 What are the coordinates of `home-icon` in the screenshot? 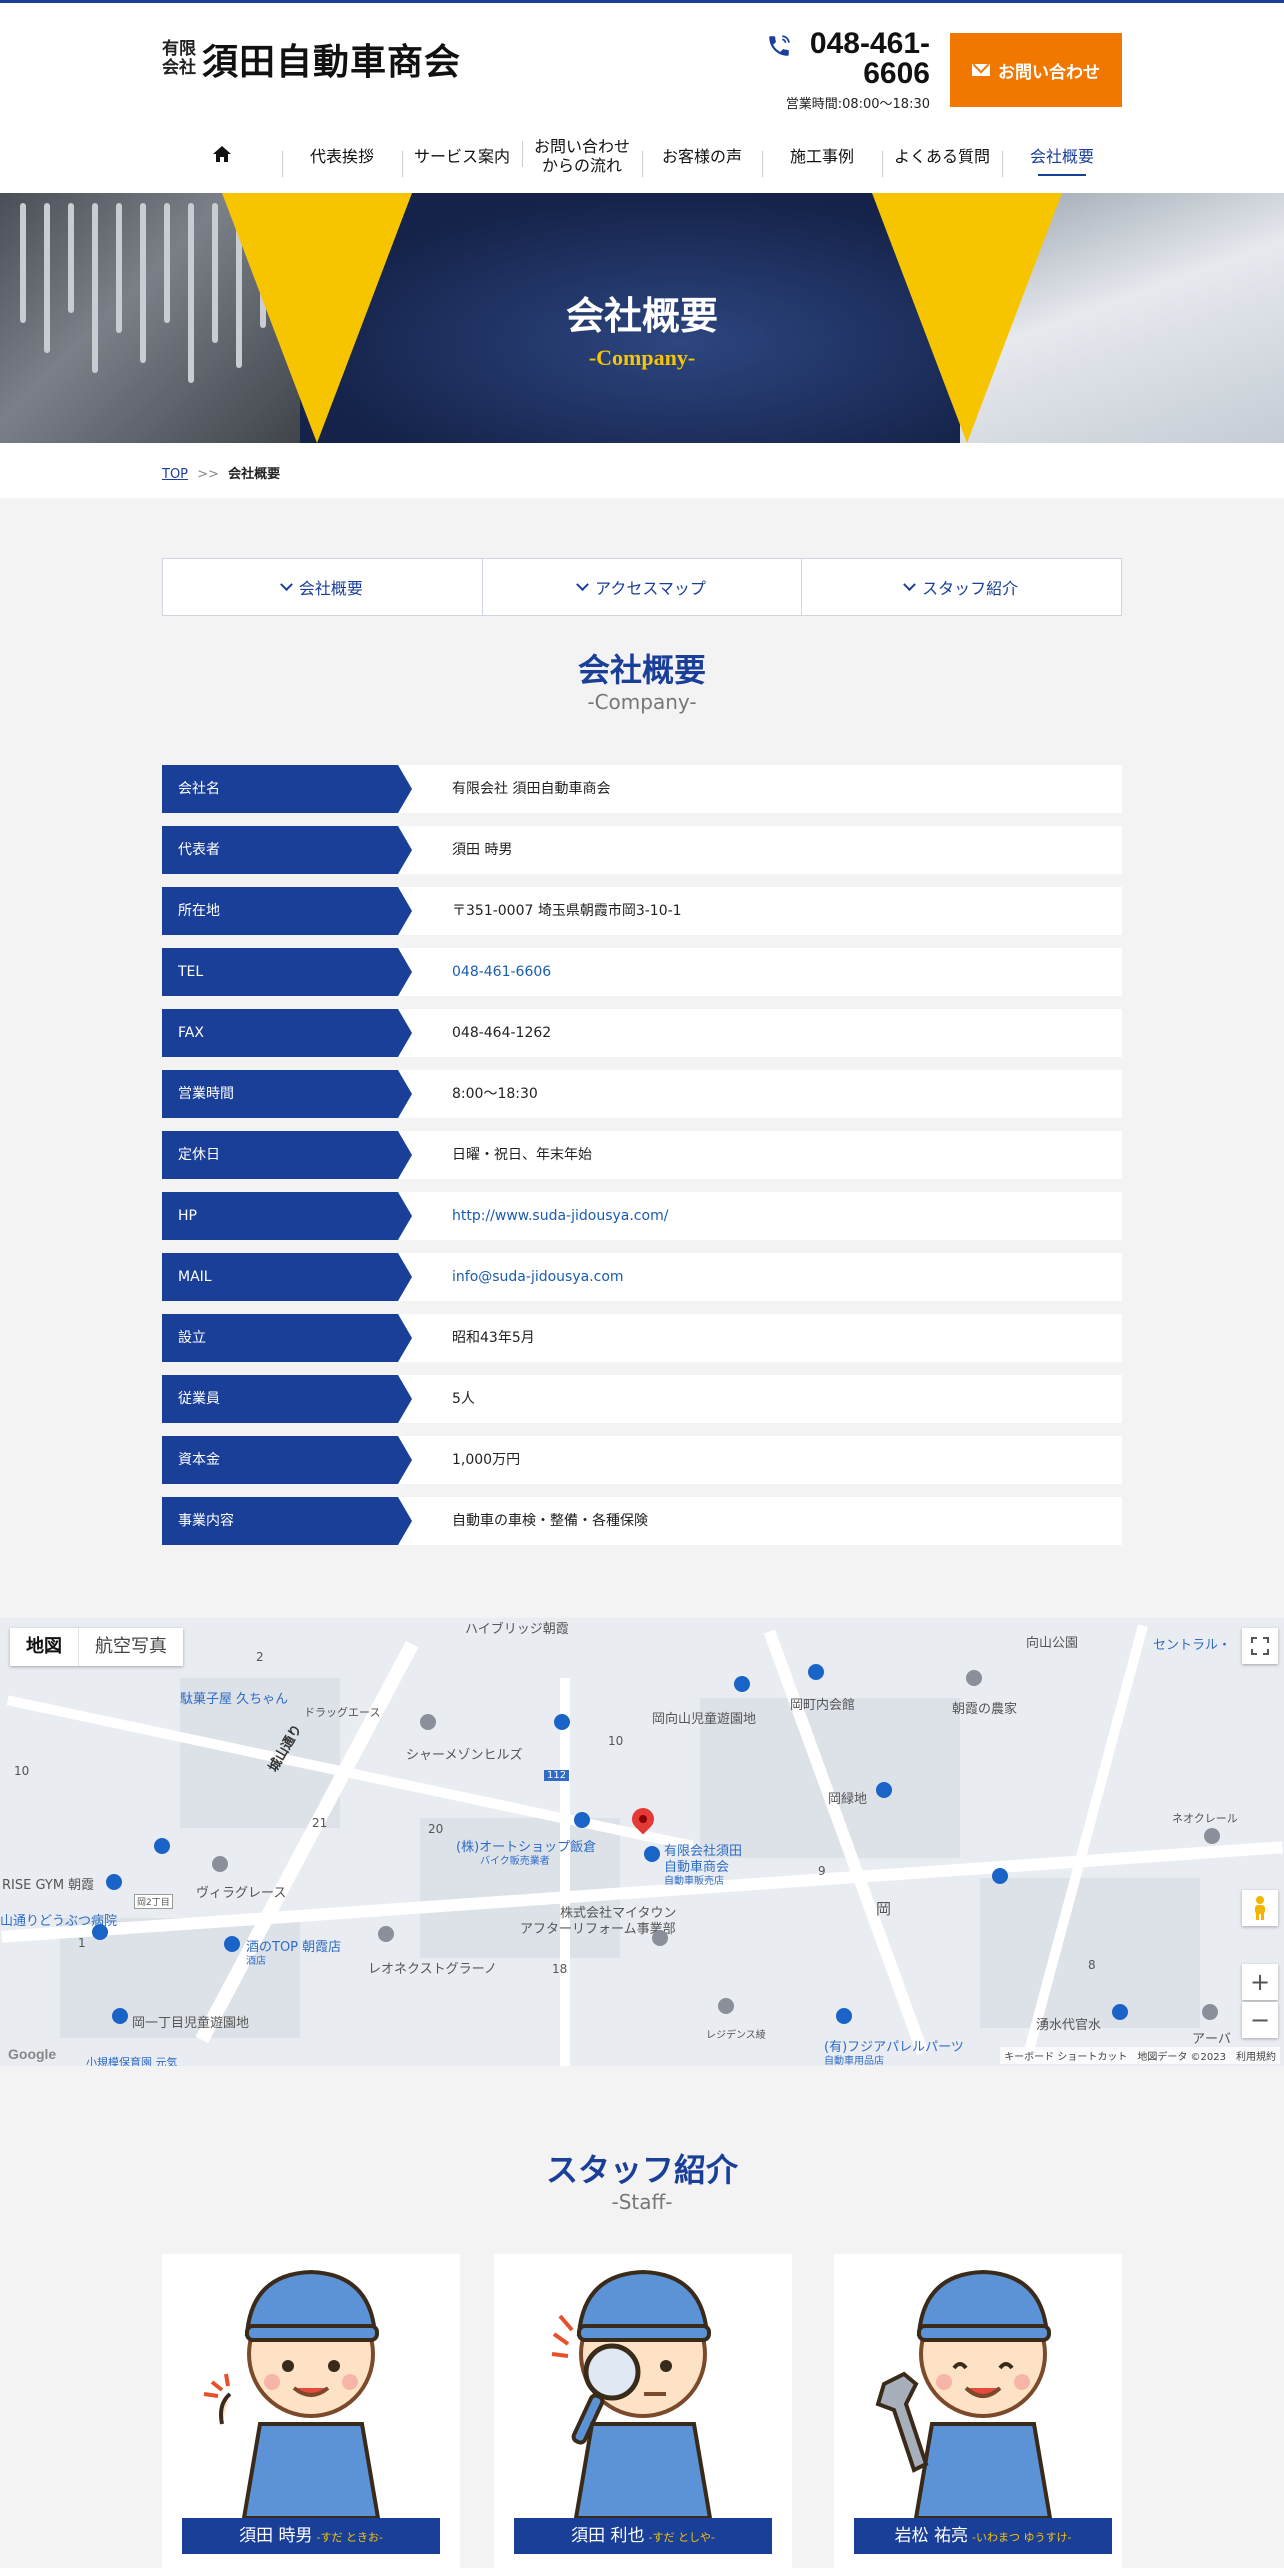 It's located at (222, 154).